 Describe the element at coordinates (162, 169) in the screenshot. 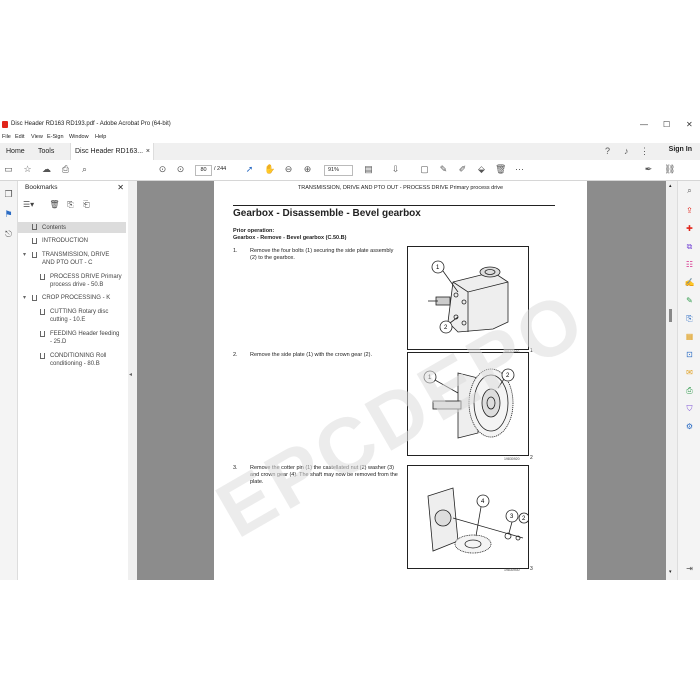

I see `previous-page-icon: ⊙` at that location.